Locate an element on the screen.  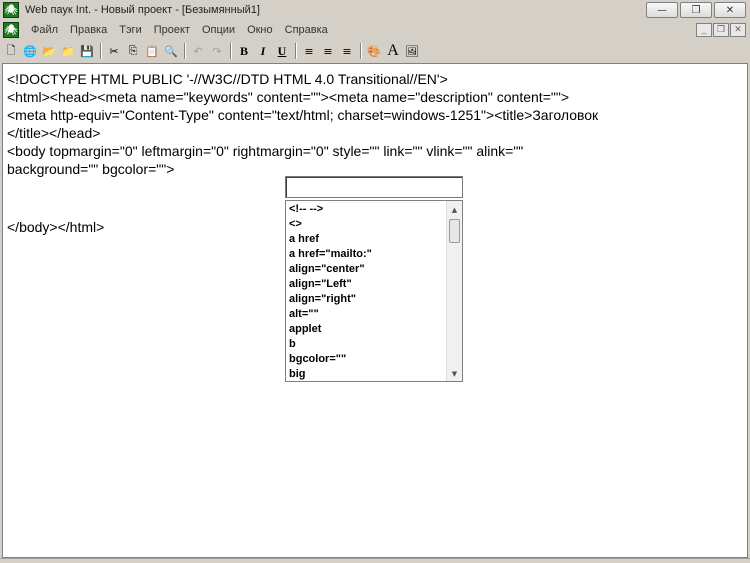
align-right-icon: ≡ is located at coordinates (347, 51).